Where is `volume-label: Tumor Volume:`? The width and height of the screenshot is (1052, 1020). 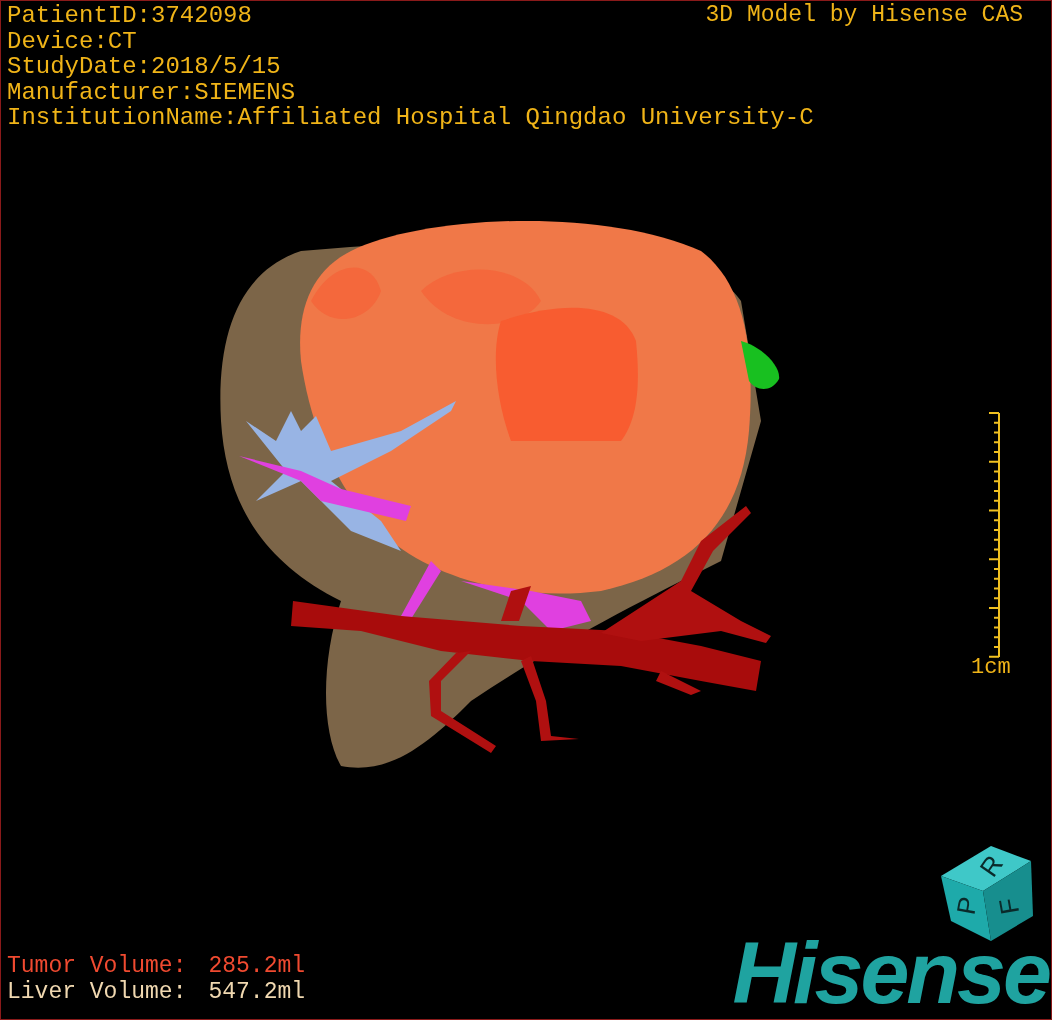
volume-label: Tumor Volume: is located at coordinates (97, 966).